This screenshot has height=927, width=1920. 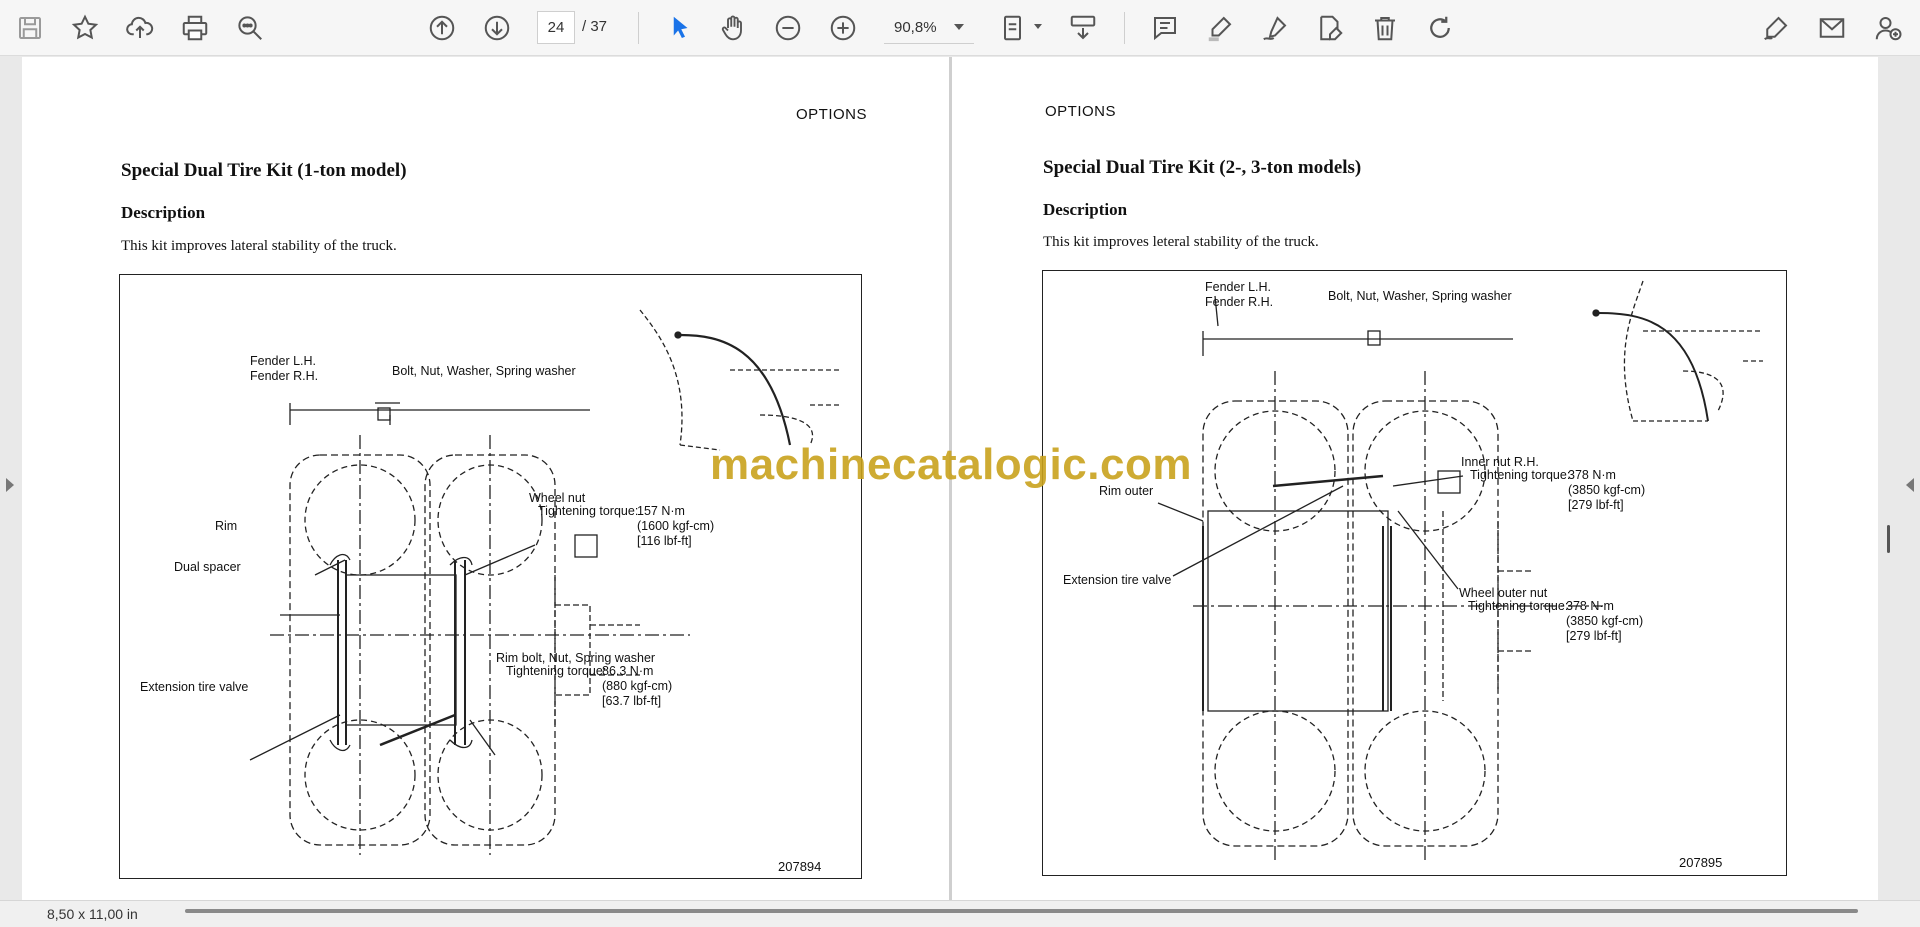 What do you see at coordinates (843, 28) in the screenshot?
I see `zoom-in-icon` at bounding box center [843, 28].